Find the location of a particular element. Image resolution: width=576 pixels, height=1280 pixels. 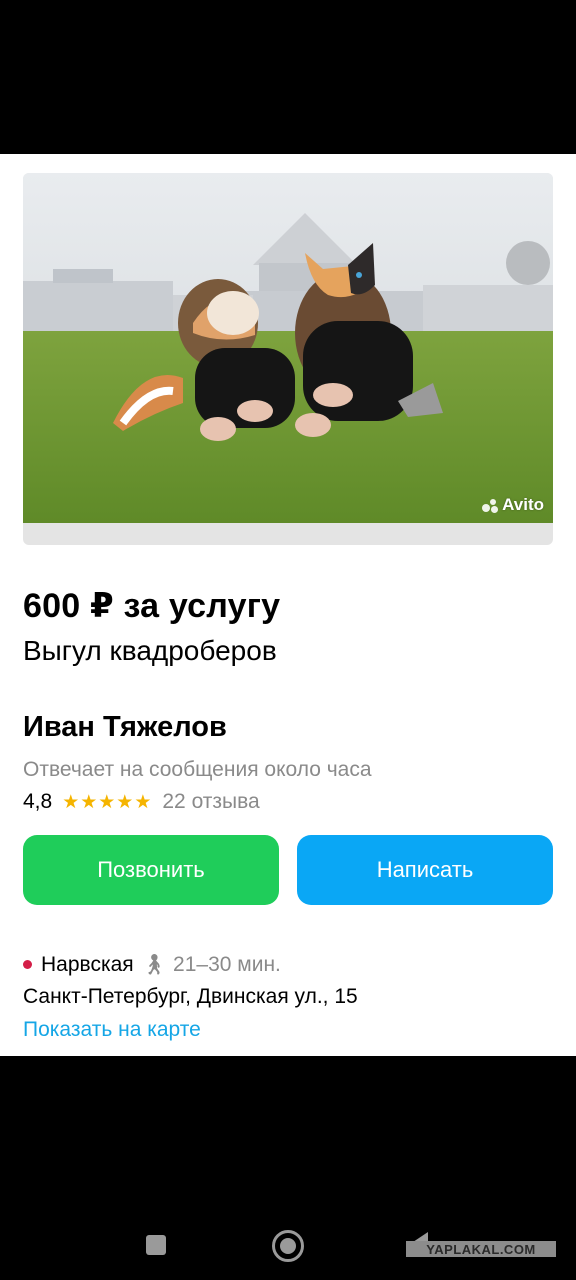

avito-logo-icon is located at coordinates (490, 505).